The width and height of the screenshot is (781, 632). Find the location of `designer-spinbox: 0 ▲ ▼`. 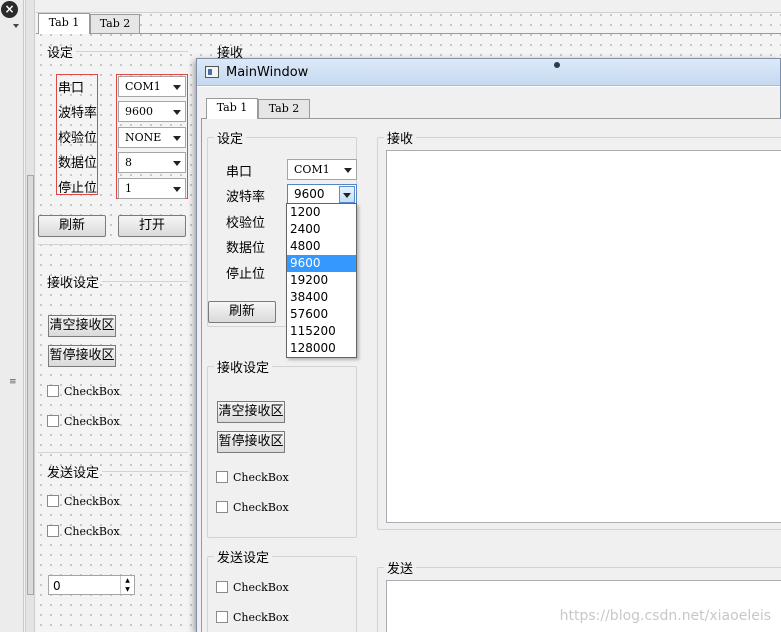

designer-spinbox: 0 ▲ ▼ is located at coordinates (91, 585).